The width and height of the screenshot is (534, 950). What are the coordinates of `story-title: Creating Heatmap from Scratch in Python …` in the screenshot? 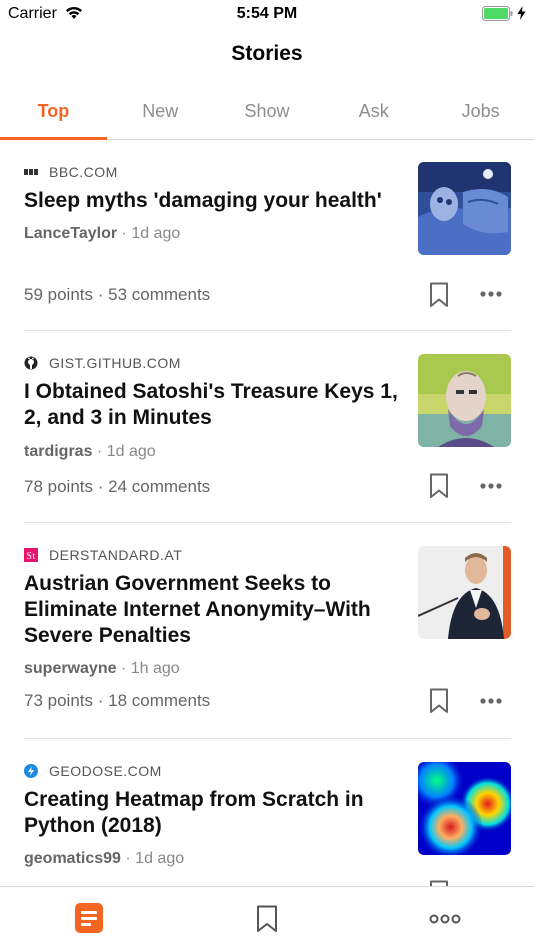 It's located at (211, 813).